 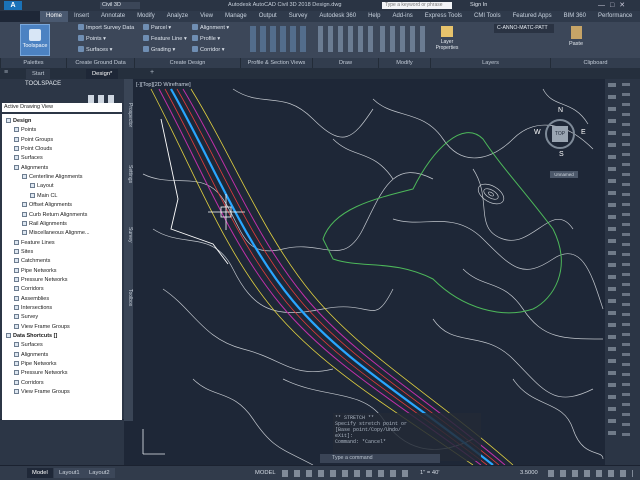 What do you see at coordinates (575, 16) in the screenshot?
I see `ribbon-tab-bim-360: BIM 360` at bounding box center [575, 16].